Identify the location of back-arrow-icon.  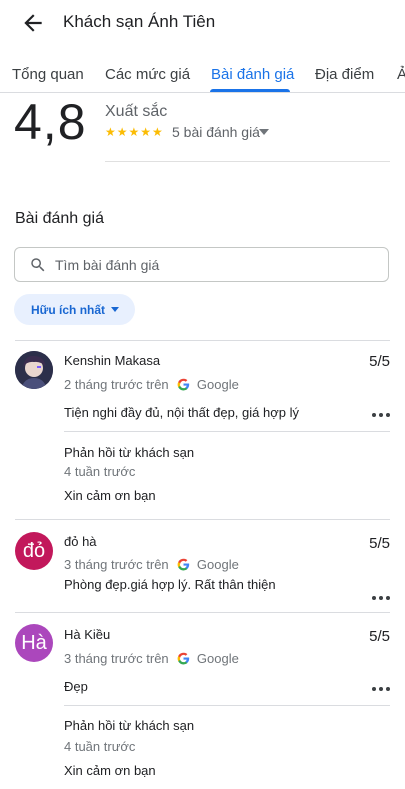
(33, 23).